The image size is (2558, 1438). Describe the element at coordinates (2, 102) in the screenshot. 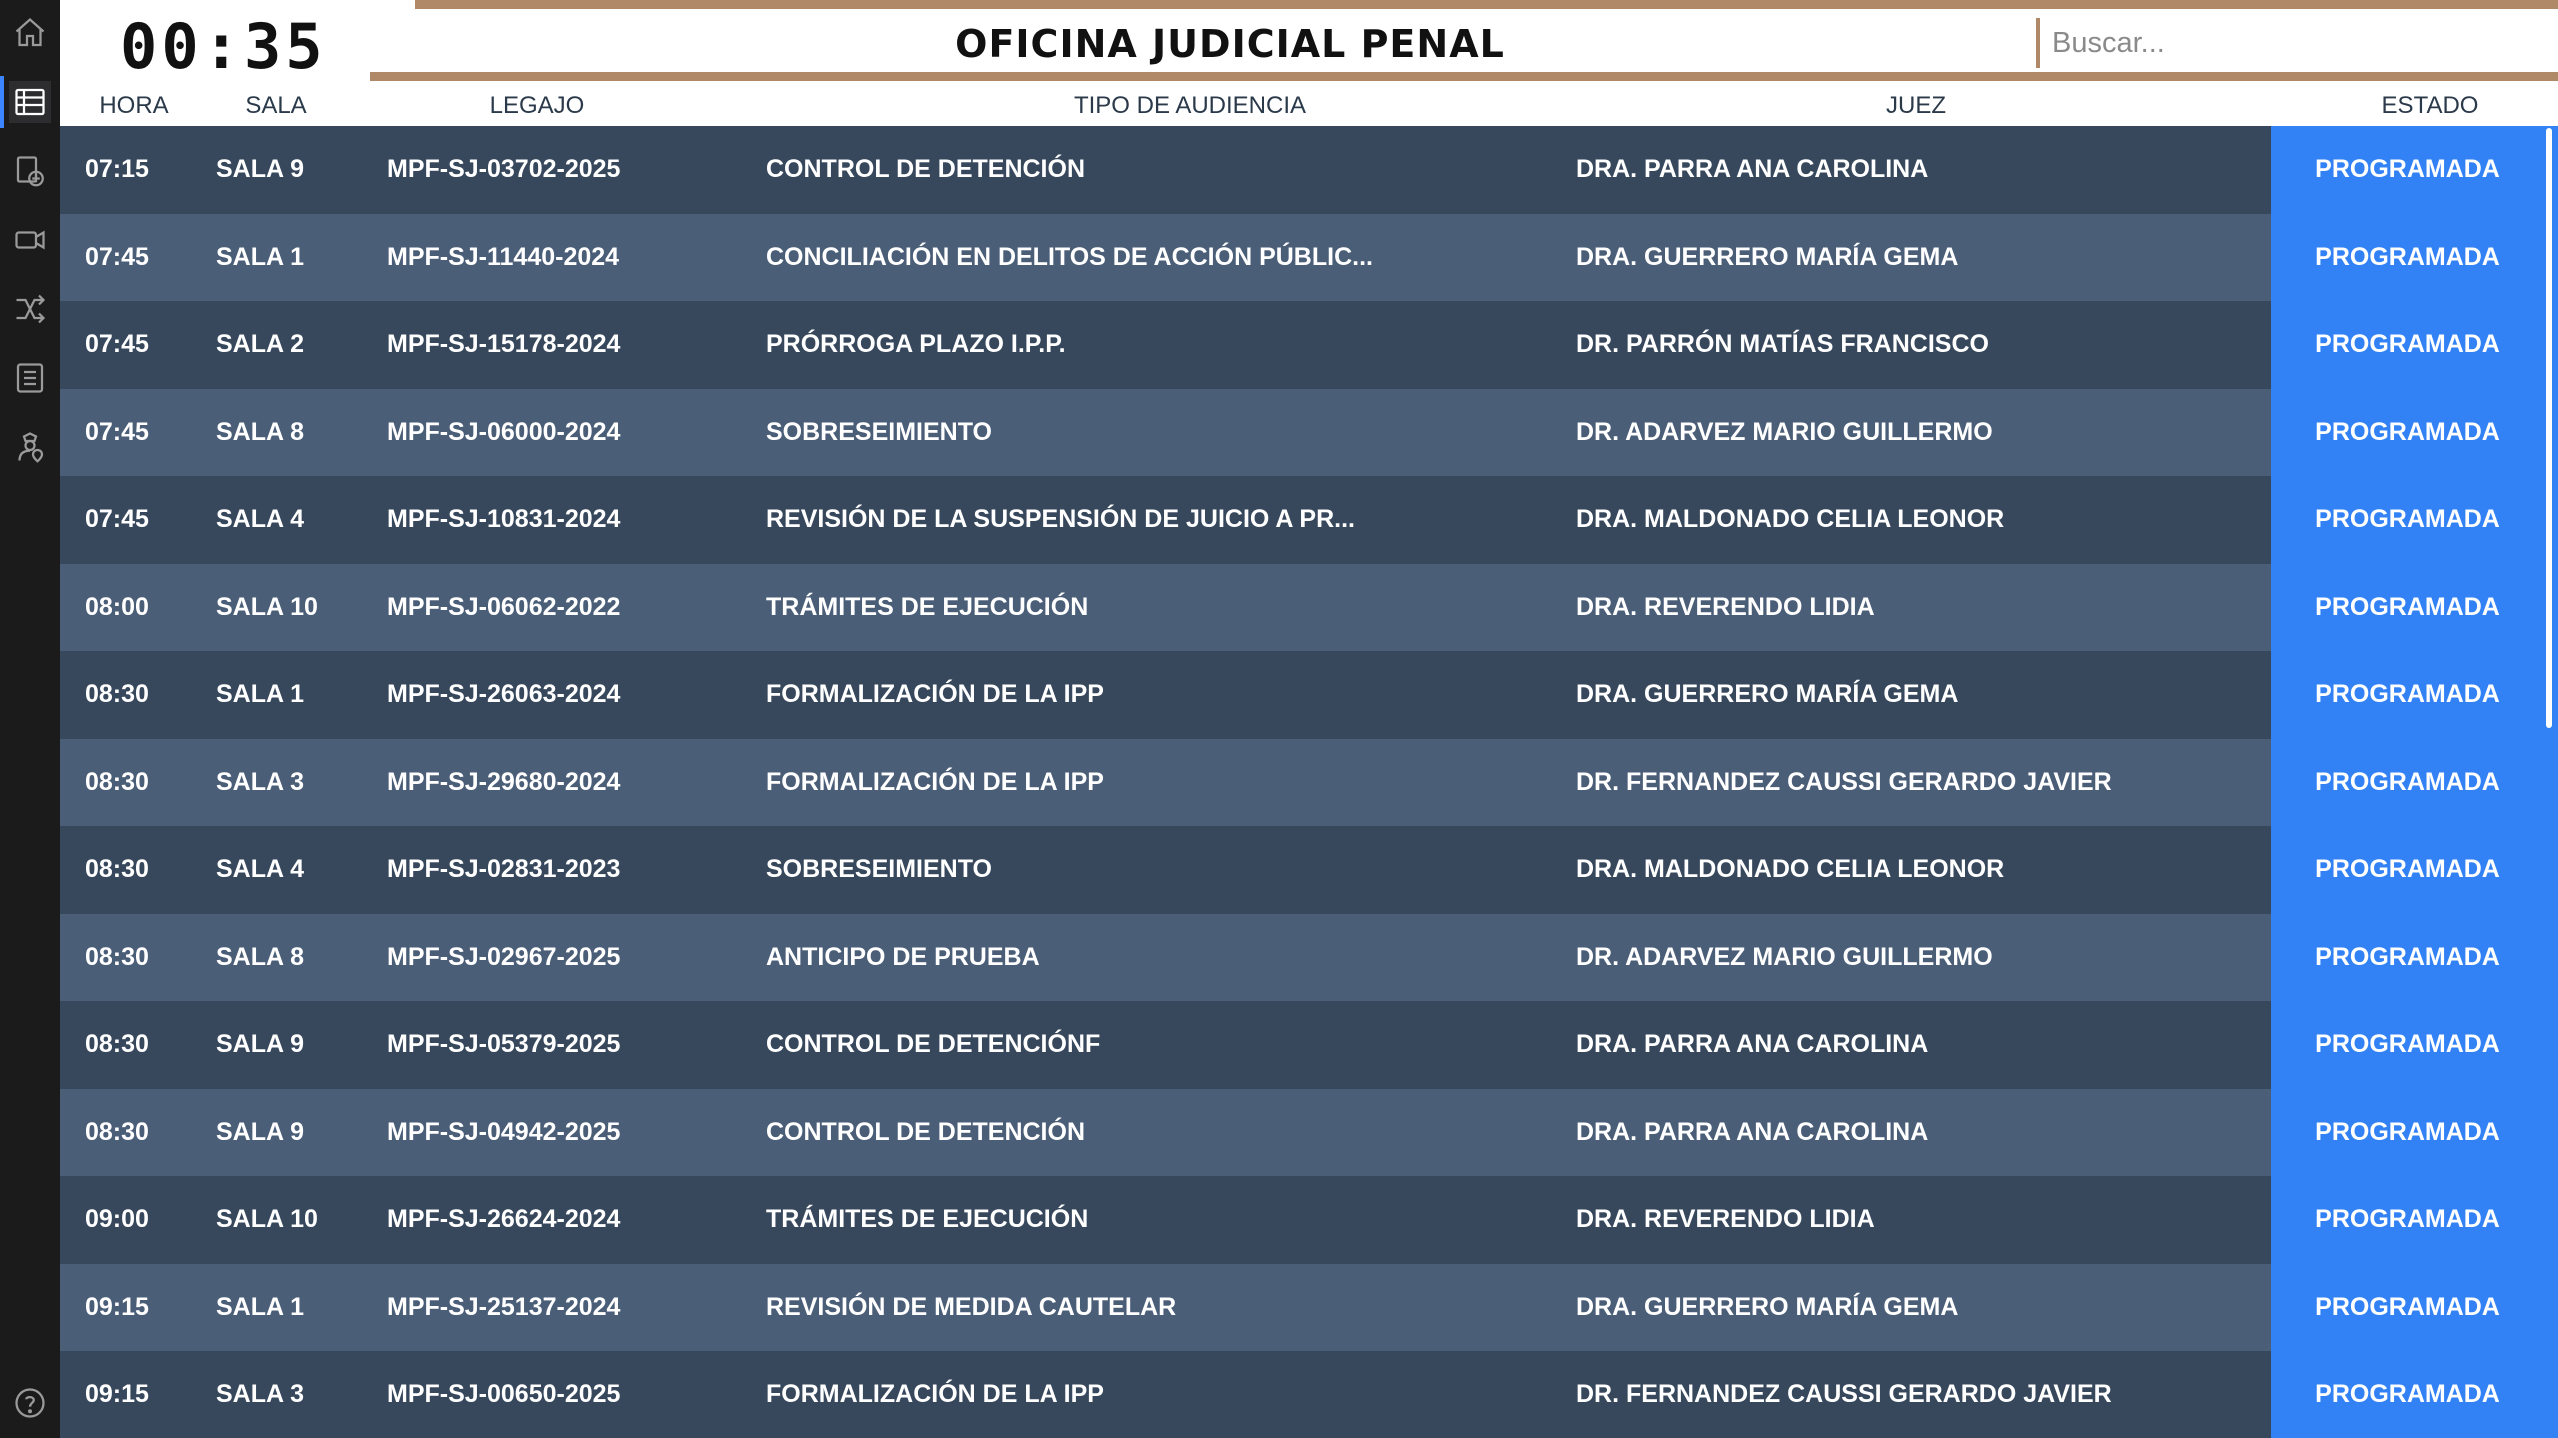

I see `sidebar-active-indicator` at that location.